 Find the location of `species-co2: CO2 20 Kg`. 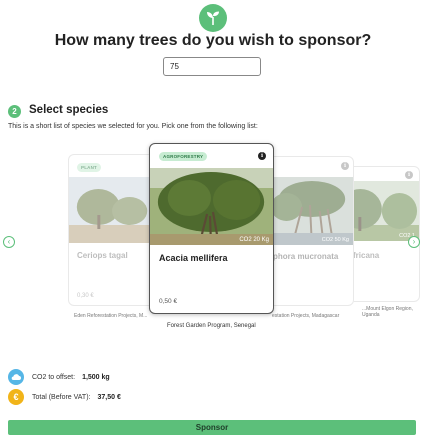

species-co2: CO2 20 Kg is located at coordinates (254, 240).